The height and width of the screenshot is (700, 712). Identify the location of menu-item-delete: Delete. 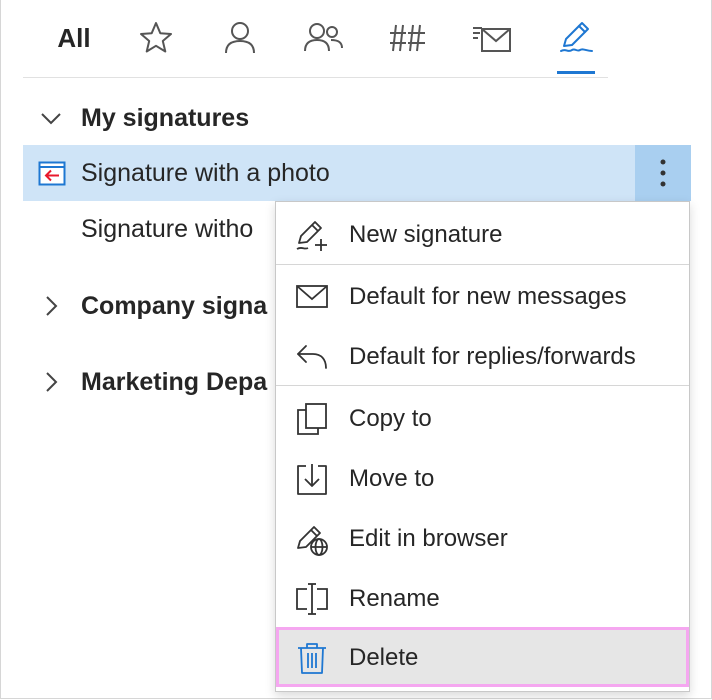
(482, 657).